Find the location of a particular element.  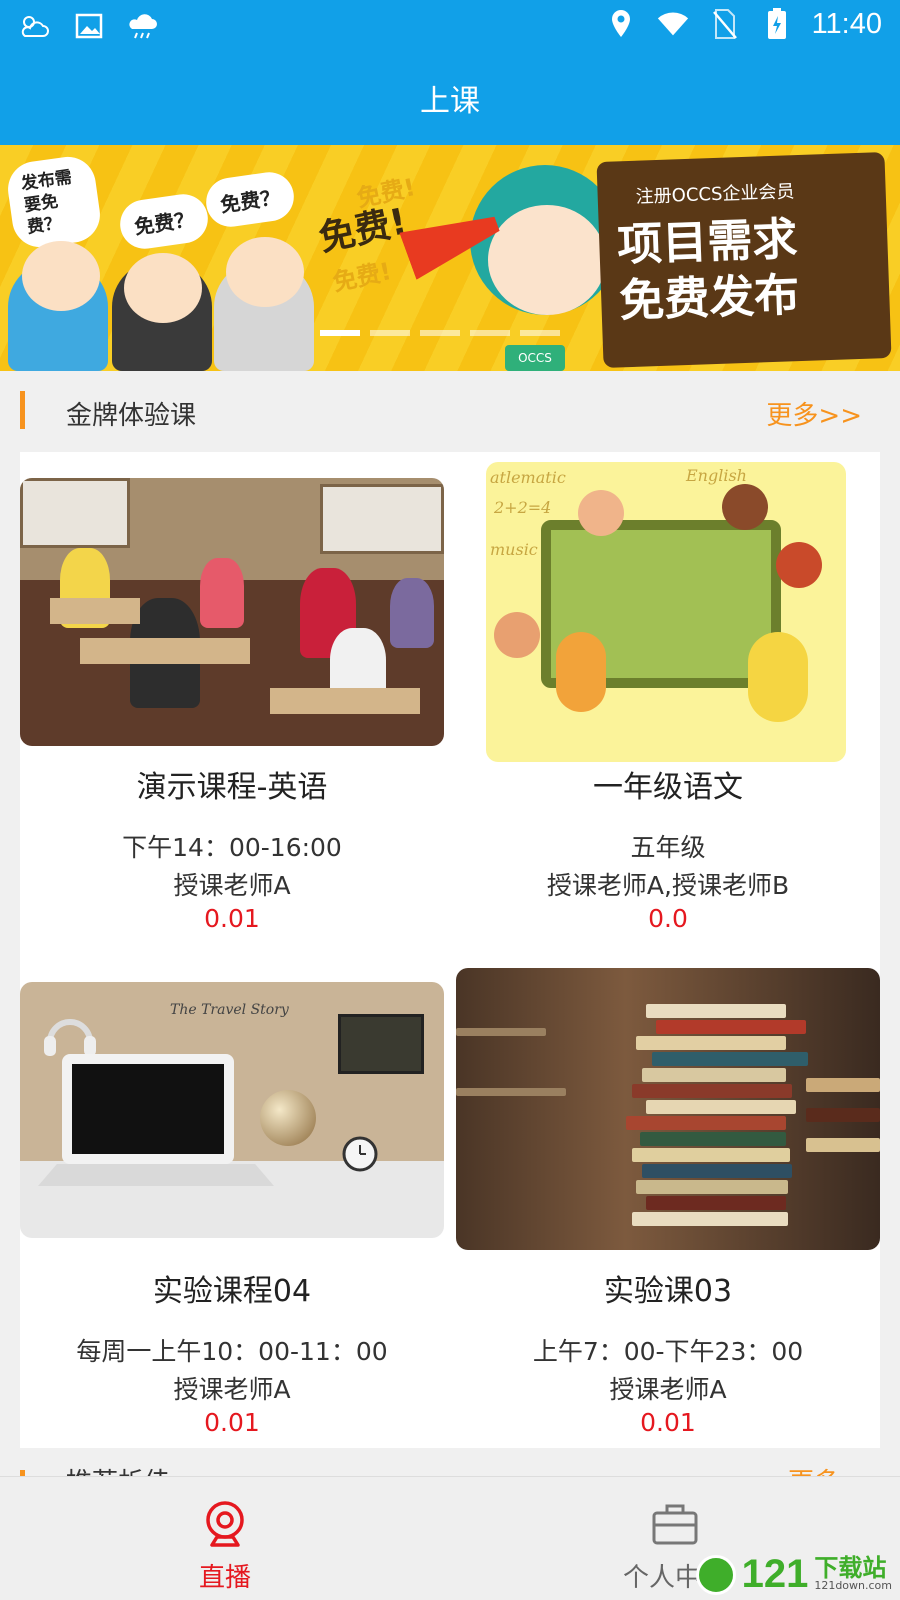

course-title: 实验课程04 is located at coordinates (232, 1291).